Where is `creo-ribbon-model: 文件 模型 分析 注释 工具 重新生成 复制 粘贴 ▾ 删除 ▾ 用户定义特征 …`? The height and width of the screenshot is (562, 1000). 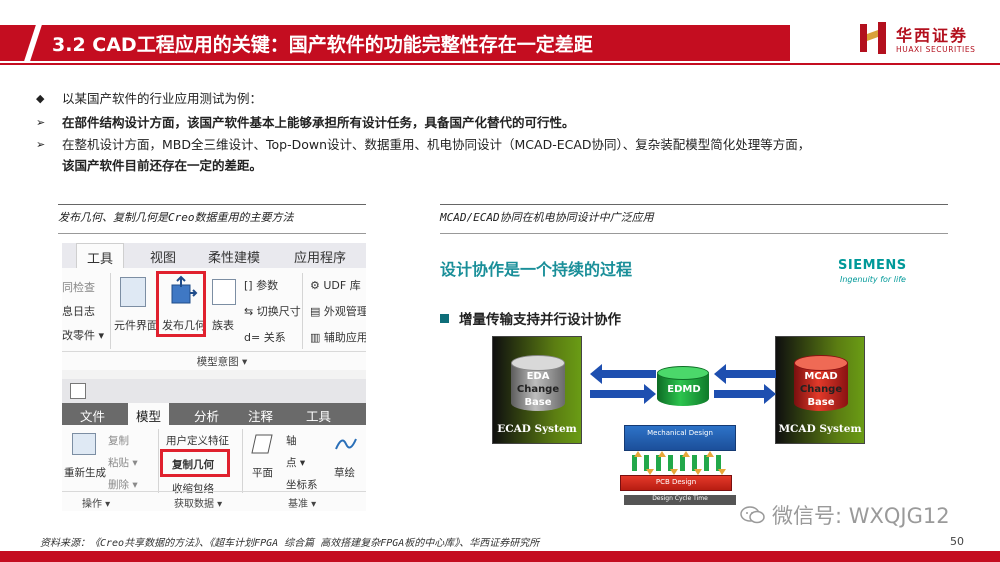
creo-ribbon-model: 文件 模型 分析 注释 工具 重新生成 复制 粘贴 ▾ 删除 ▾ 用户定义特征 … is located at coordinates (214, 445).